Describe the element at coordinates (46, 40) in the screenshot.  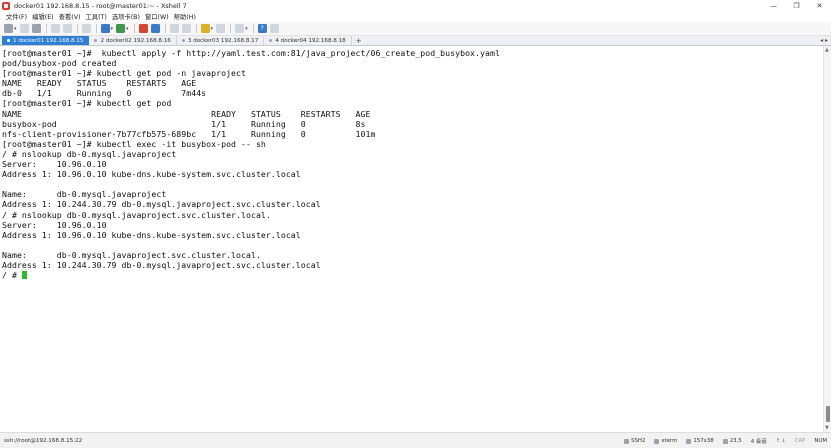
I see `tab-docker01: 1 docker01 192.168.8.15` at that location.